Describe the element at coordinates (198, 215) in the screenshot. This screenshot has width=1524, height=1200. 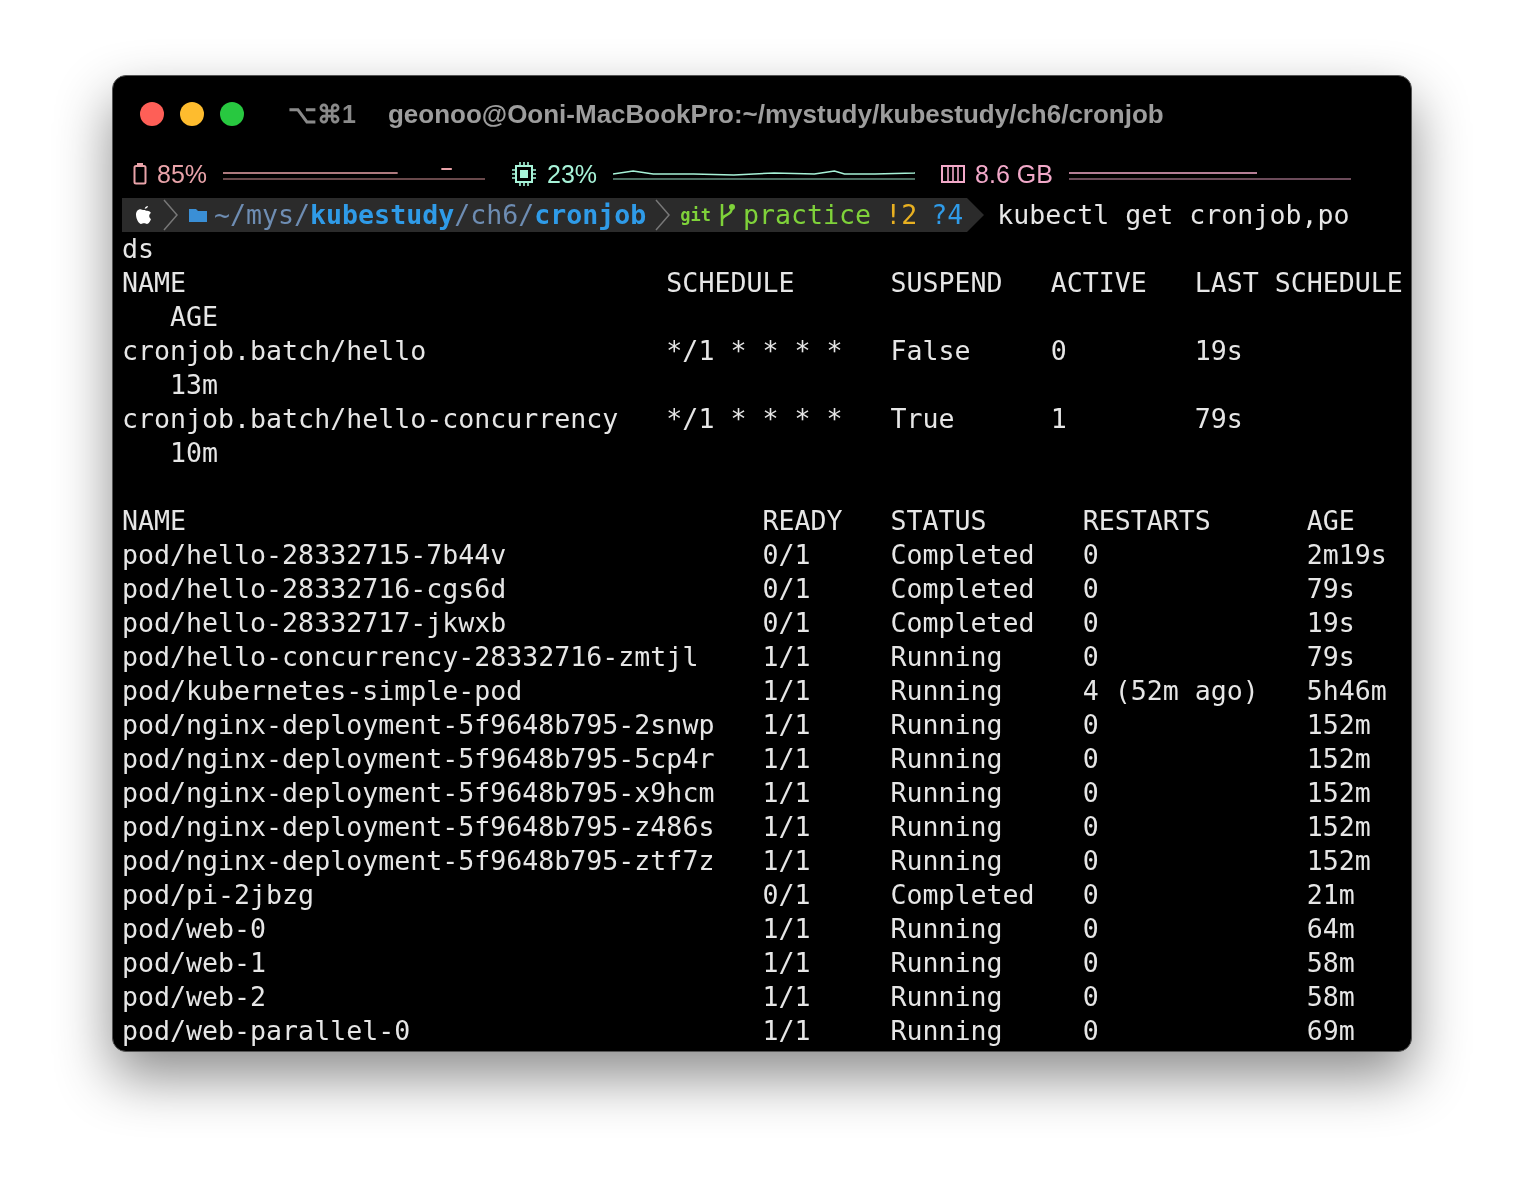
I see `folder-icon` at that location.